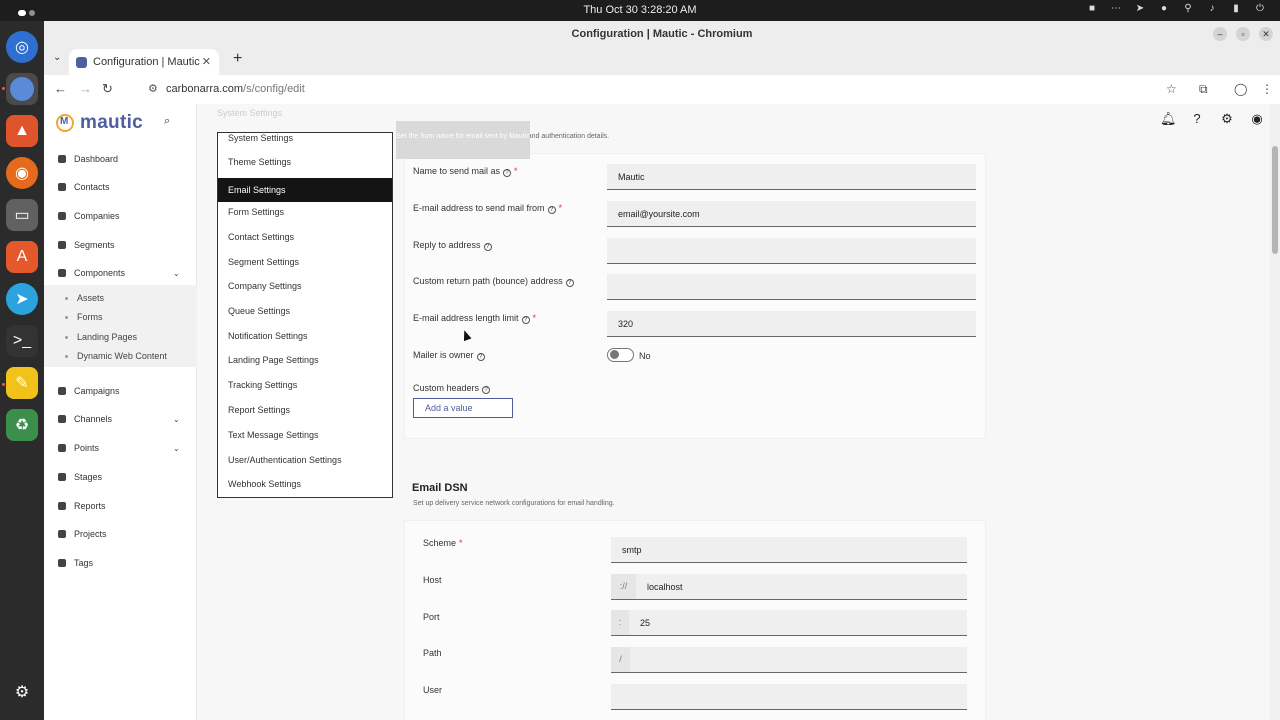 The image size is (1280, 720). Describe the element at coordinates (60, 88) in the screenshot. I see `back-icon: ←` at that location.